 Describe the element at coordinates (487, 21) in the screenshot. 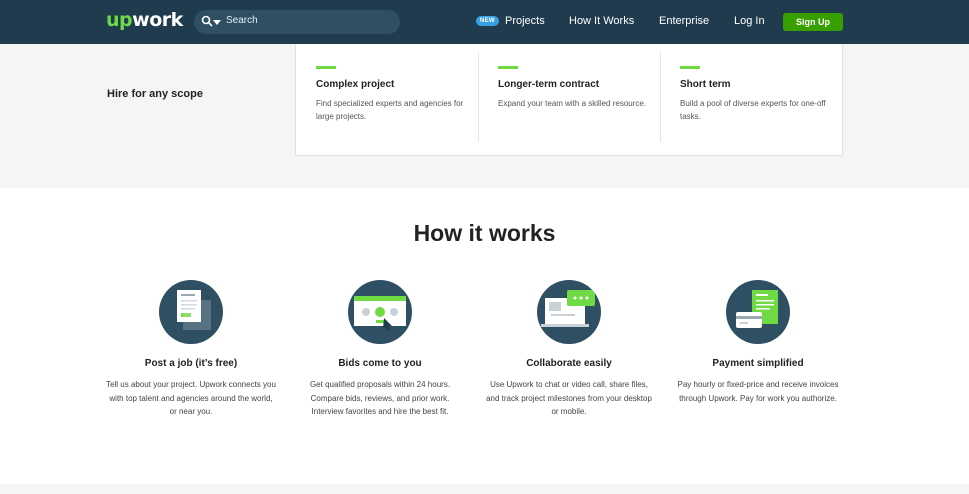

I see `new-badge: NEW` at that location.